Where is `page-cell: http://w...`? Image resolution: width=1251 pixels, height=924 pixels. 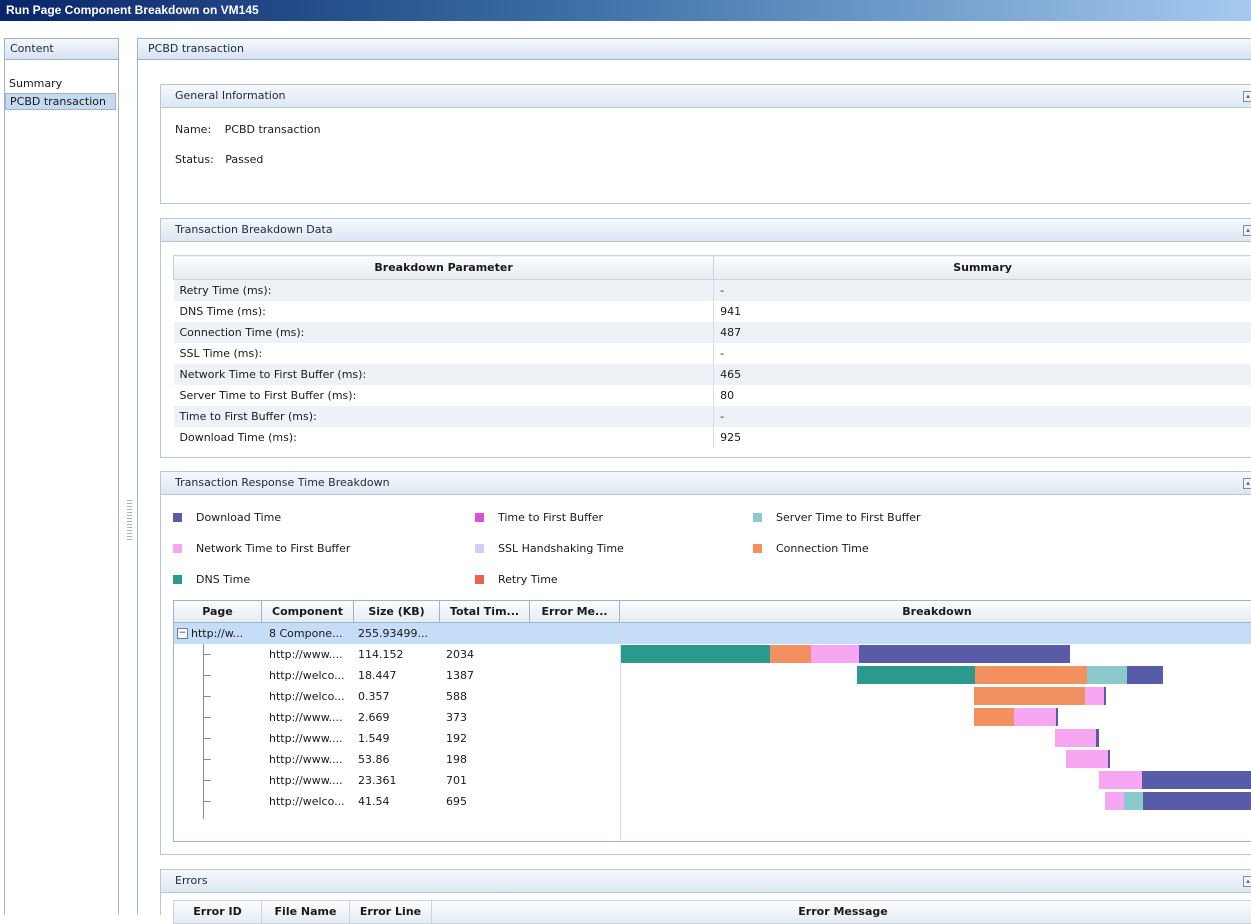
page-cell: http://w... is located at coordinates (226, 633).